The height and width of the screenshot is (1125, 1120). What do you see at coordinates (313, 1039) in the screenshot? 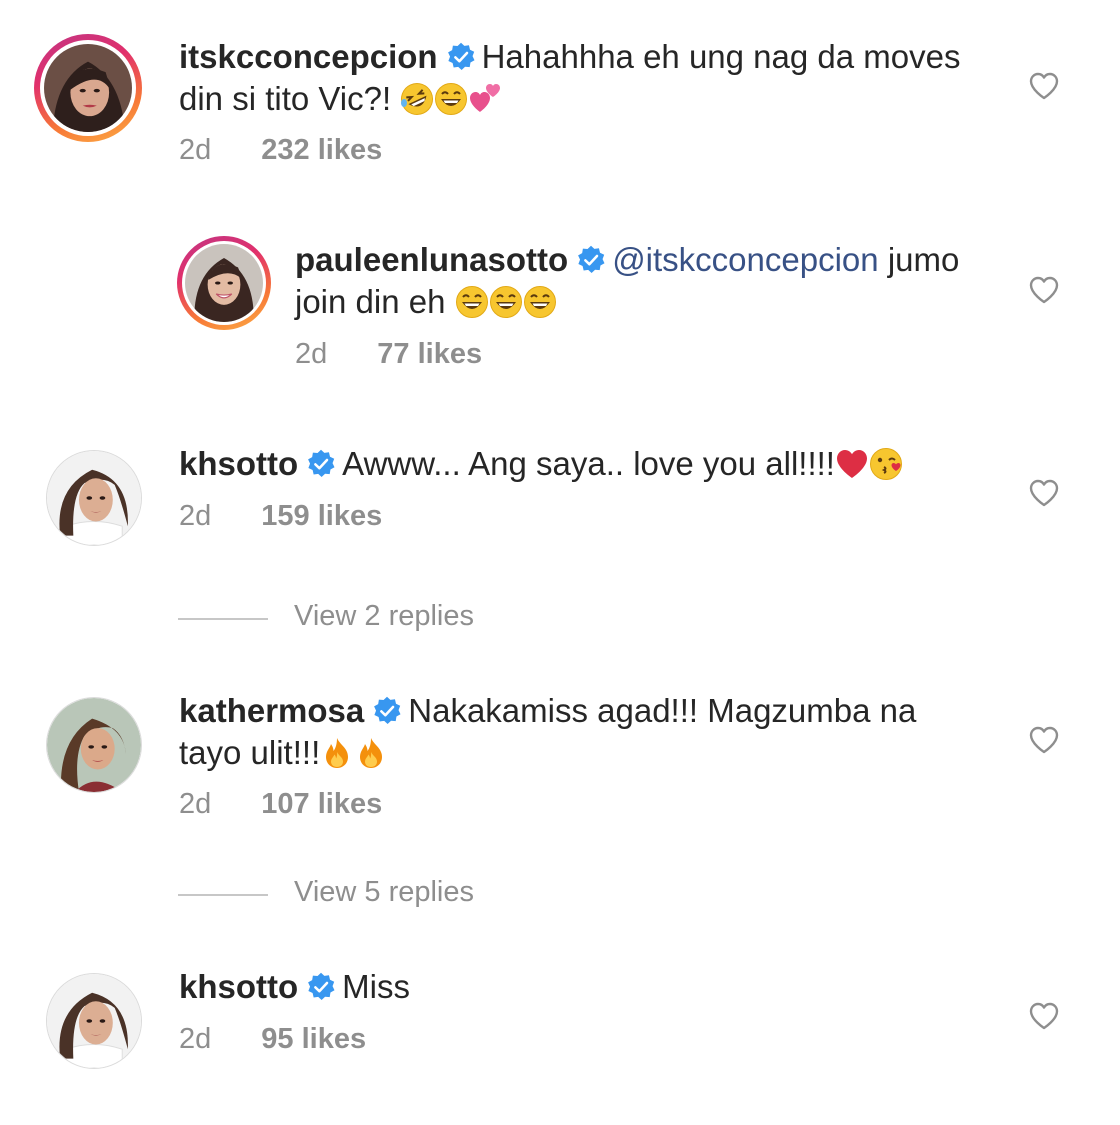
I see `likes-count: 95 likes` at bounding box center [313, 1039].